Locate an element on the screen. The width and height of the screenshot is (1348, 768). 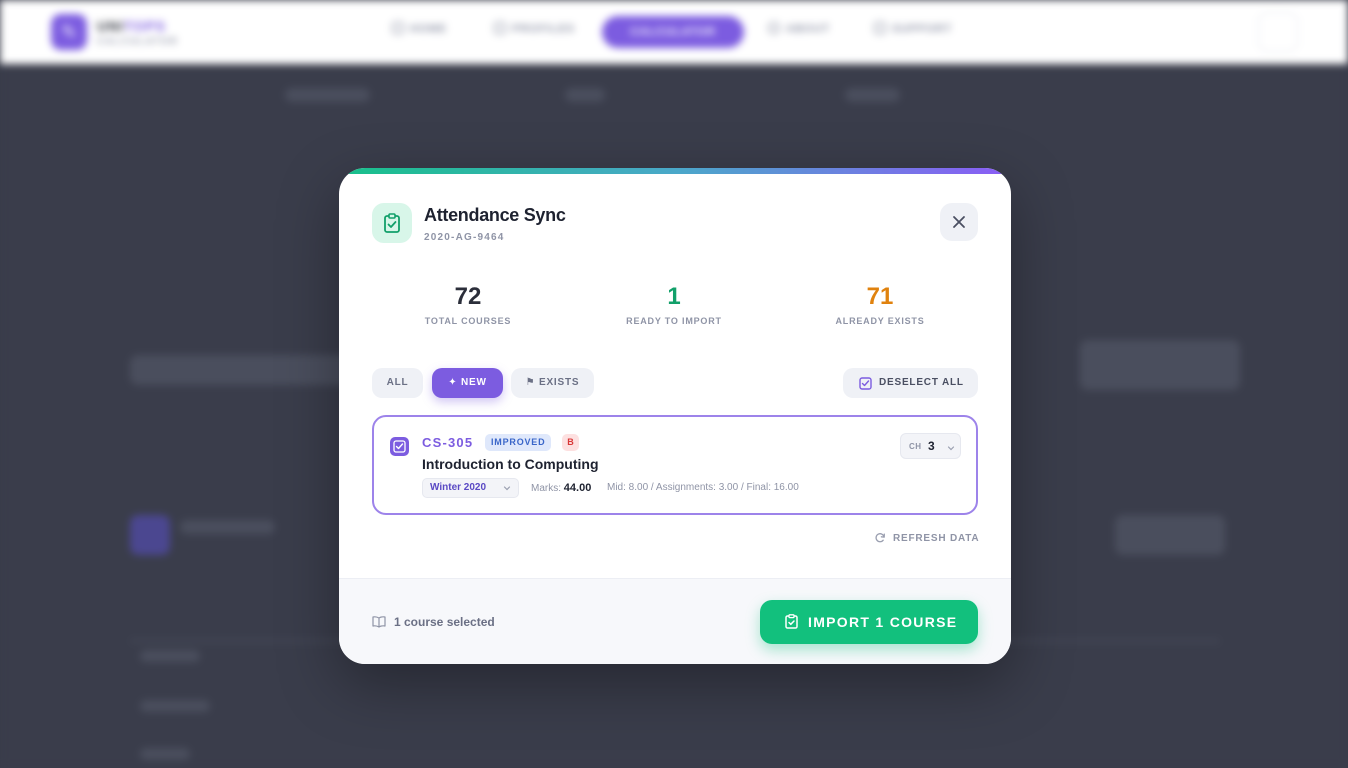
stat-label: READY TO IMPORT is located at coordinates (674, 321).